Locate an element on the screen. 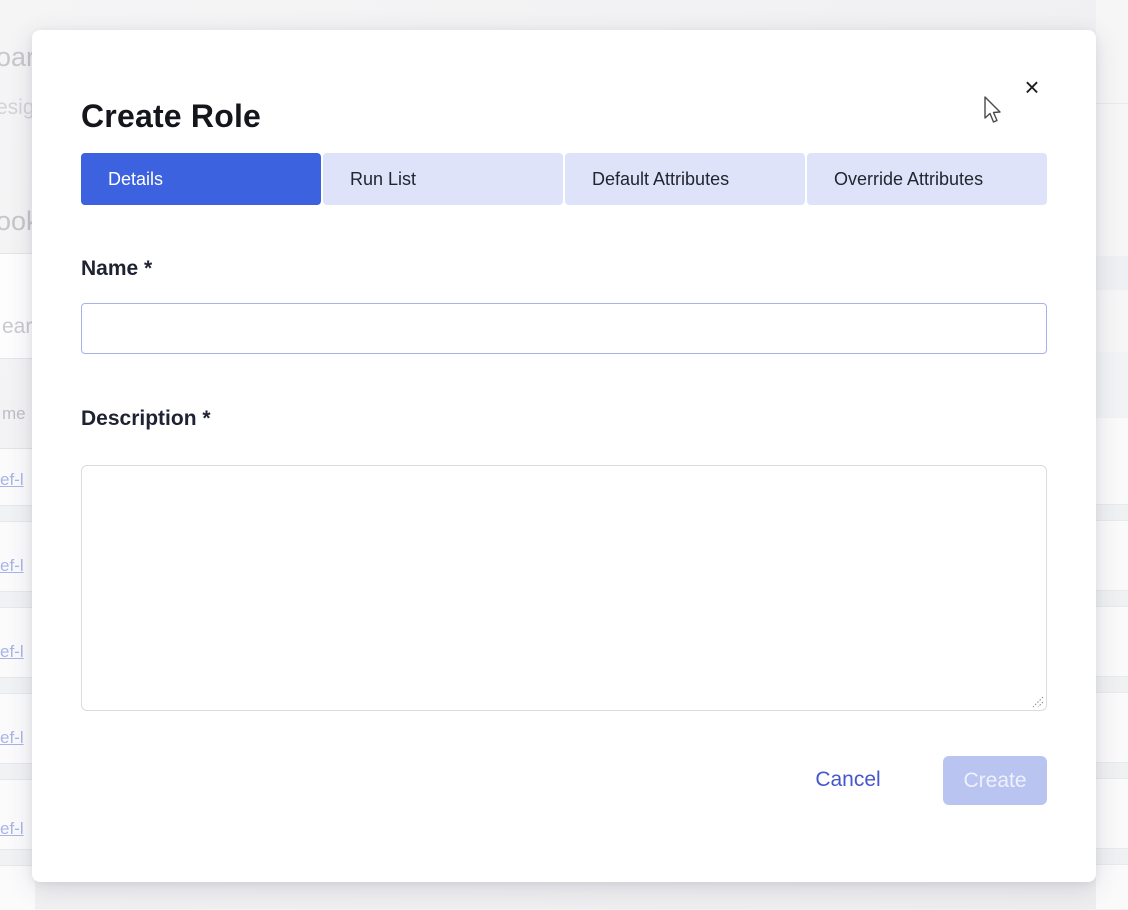 The width and height of the screenshot is (1128, 910). name-label: Name * is located at coordinates (117, 268).